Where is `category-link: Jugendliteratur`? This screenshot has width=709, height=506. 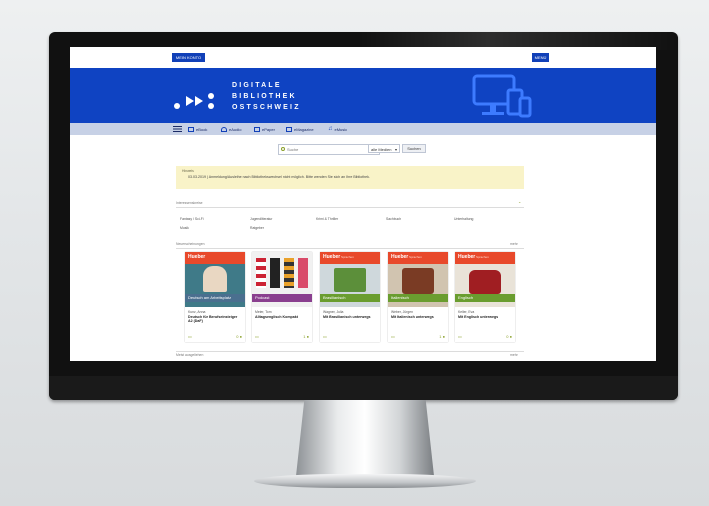 category-link: Jugendliteratur is located at coordinates (261, 219).